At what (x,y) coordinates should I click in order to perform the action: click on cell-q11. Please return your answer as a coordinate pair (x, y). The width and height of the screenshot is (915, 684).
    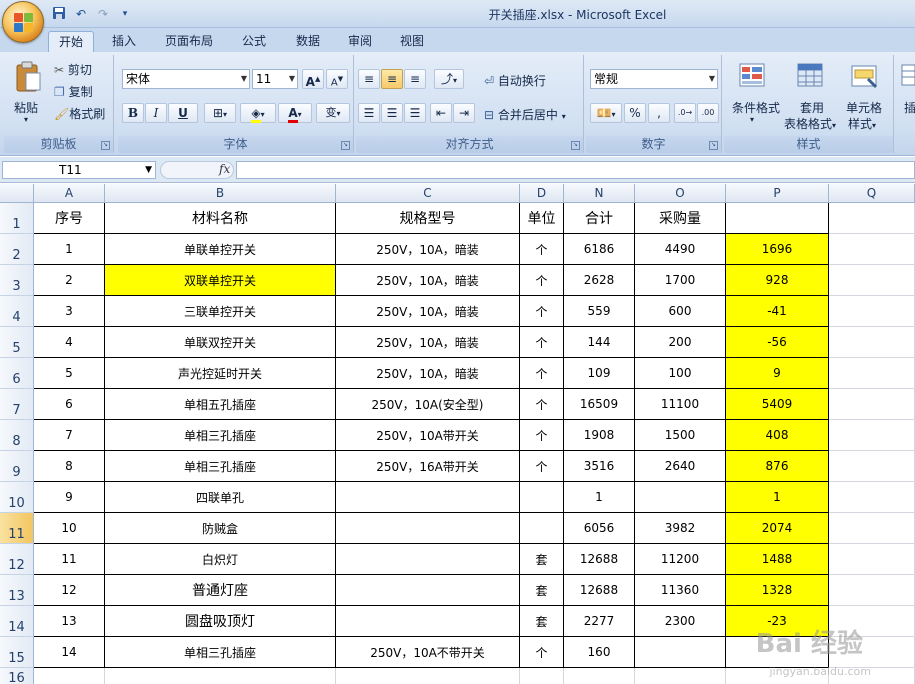
    Looking at the image, I should click on (872, 528).